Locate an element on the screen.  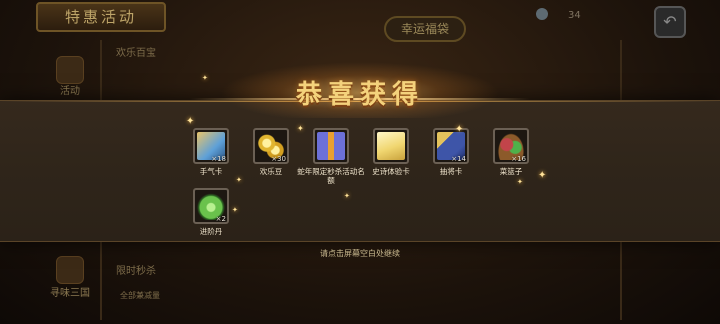
epic-card-icon is located at coordinates (391, 146).